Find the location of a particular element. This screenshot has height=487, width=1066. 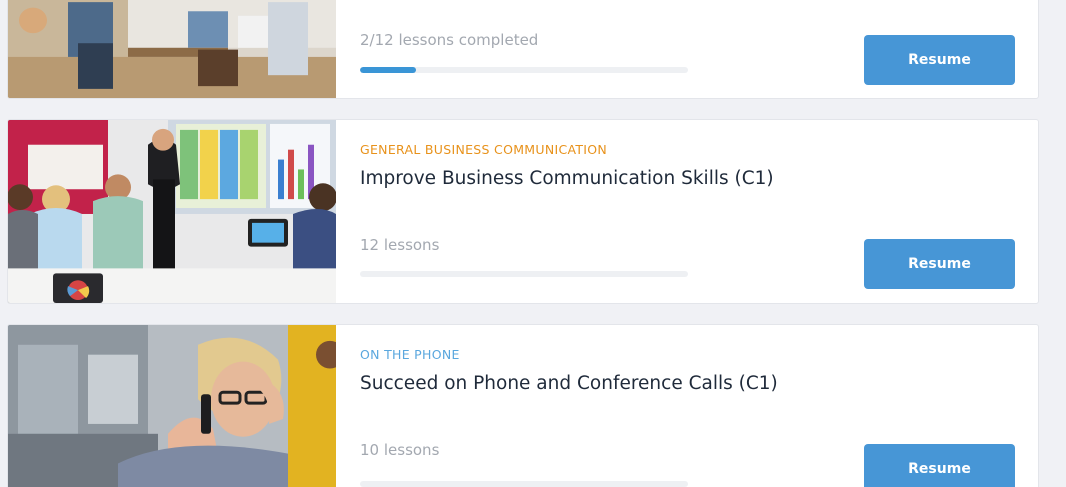

woman-on-phone-photo is located at coordinates (172, 406).